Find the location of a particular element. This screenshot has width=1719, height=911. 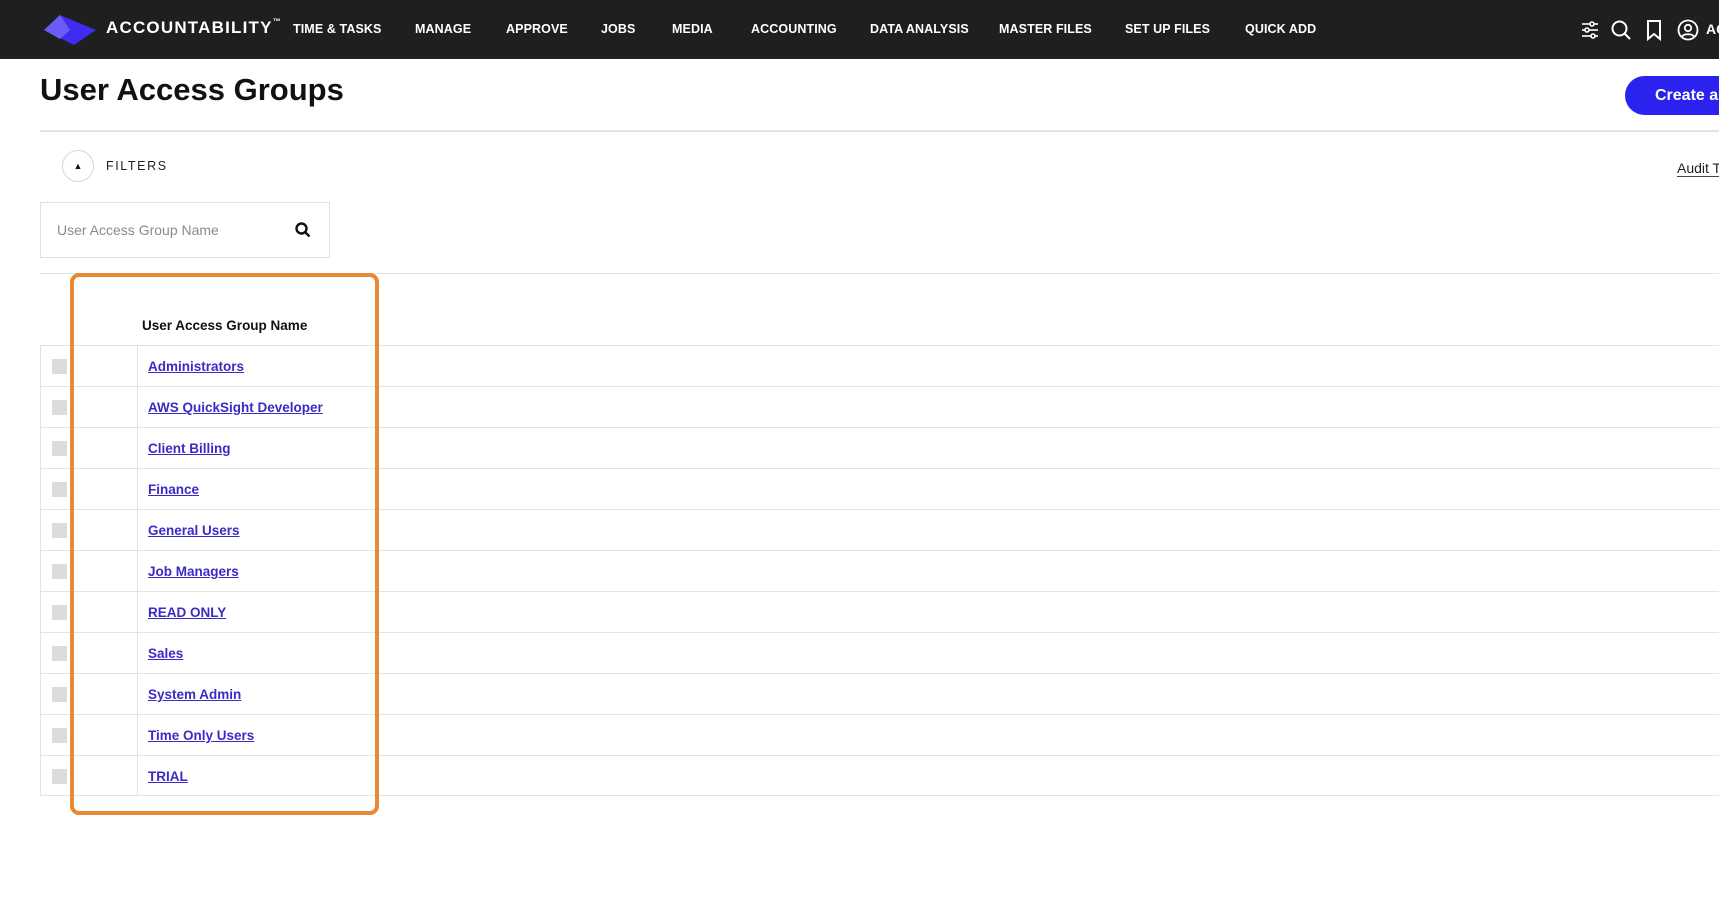

page-title: User Access Groups is located at coordinates (192, 89).